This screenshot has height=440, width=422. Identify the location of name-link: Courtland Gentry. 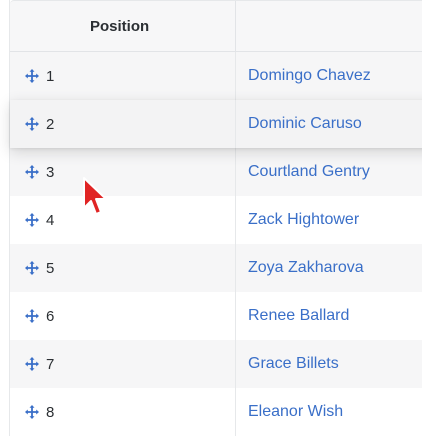
(303, 172).